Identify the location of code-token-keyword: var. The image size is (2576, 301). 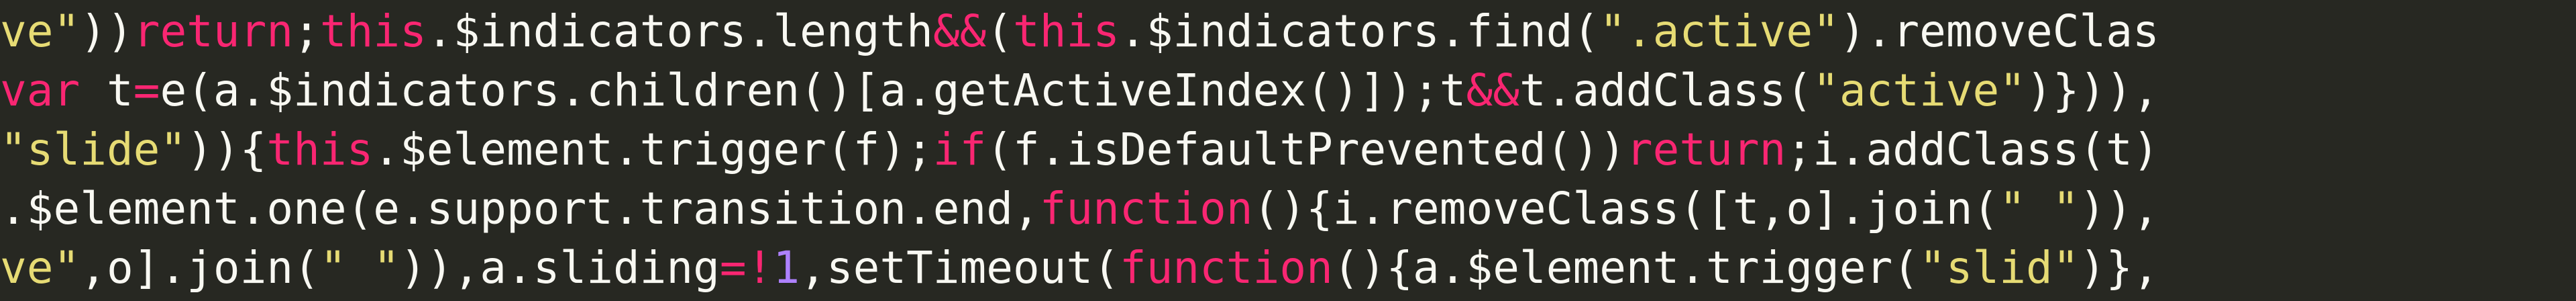
(40, 90).